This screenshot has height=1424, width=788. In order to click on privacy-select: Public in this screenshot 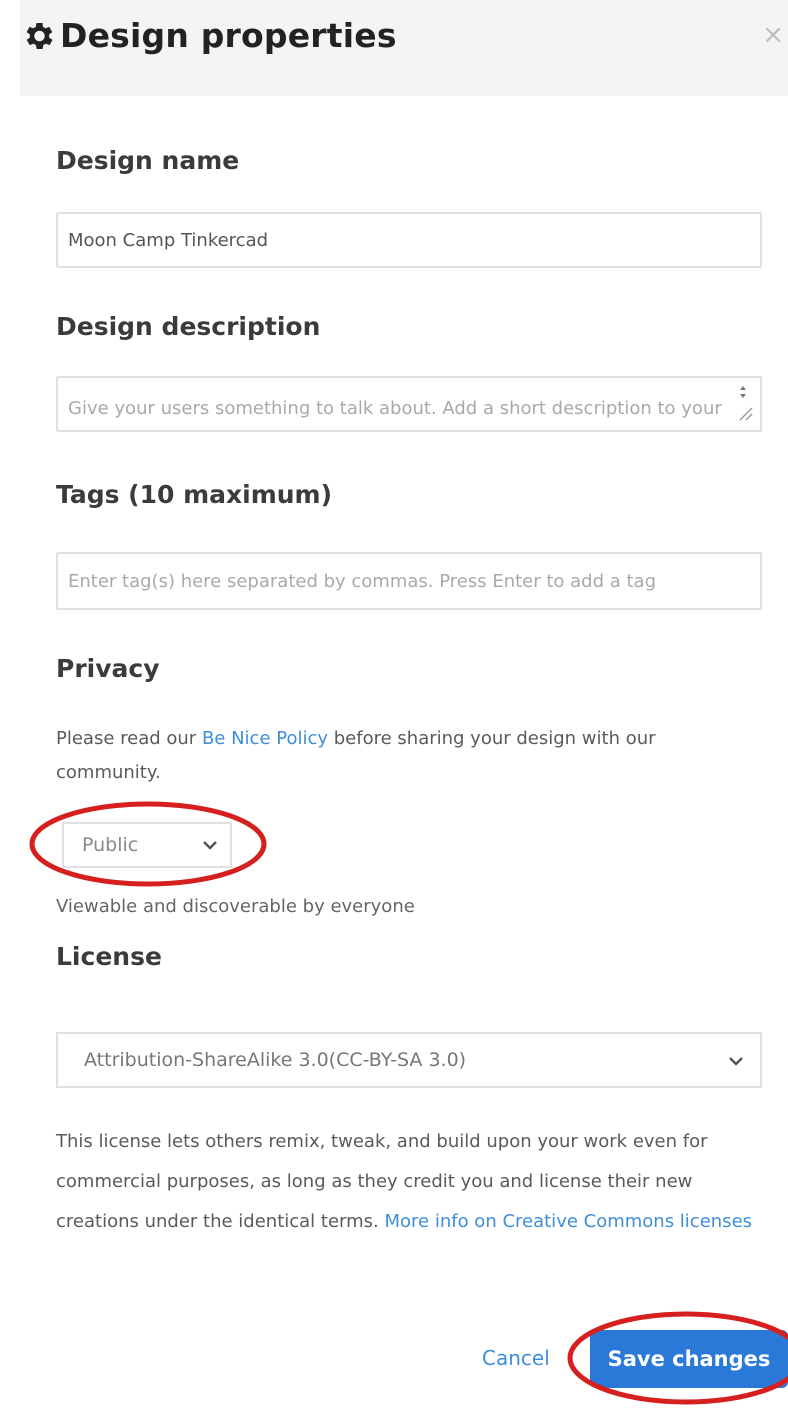, I will do `click(147, 845)`.